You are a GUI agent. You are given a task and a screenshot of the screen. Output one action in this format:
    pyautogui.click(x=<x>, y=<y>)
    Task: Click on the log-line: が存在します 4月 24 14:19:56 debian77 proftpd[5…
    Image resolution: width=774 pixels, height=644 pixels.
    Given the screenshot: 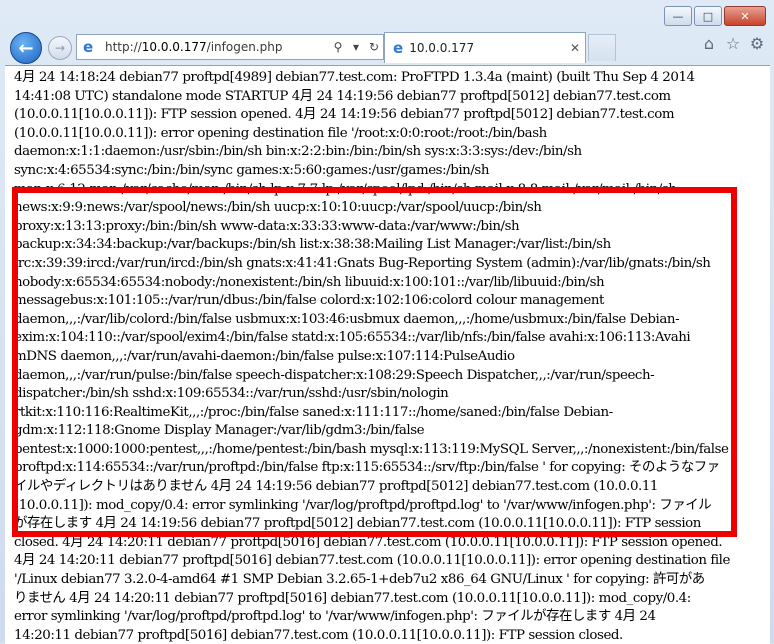 What is the action you would take?
    pyautogui.click(x=357, y=524)
    